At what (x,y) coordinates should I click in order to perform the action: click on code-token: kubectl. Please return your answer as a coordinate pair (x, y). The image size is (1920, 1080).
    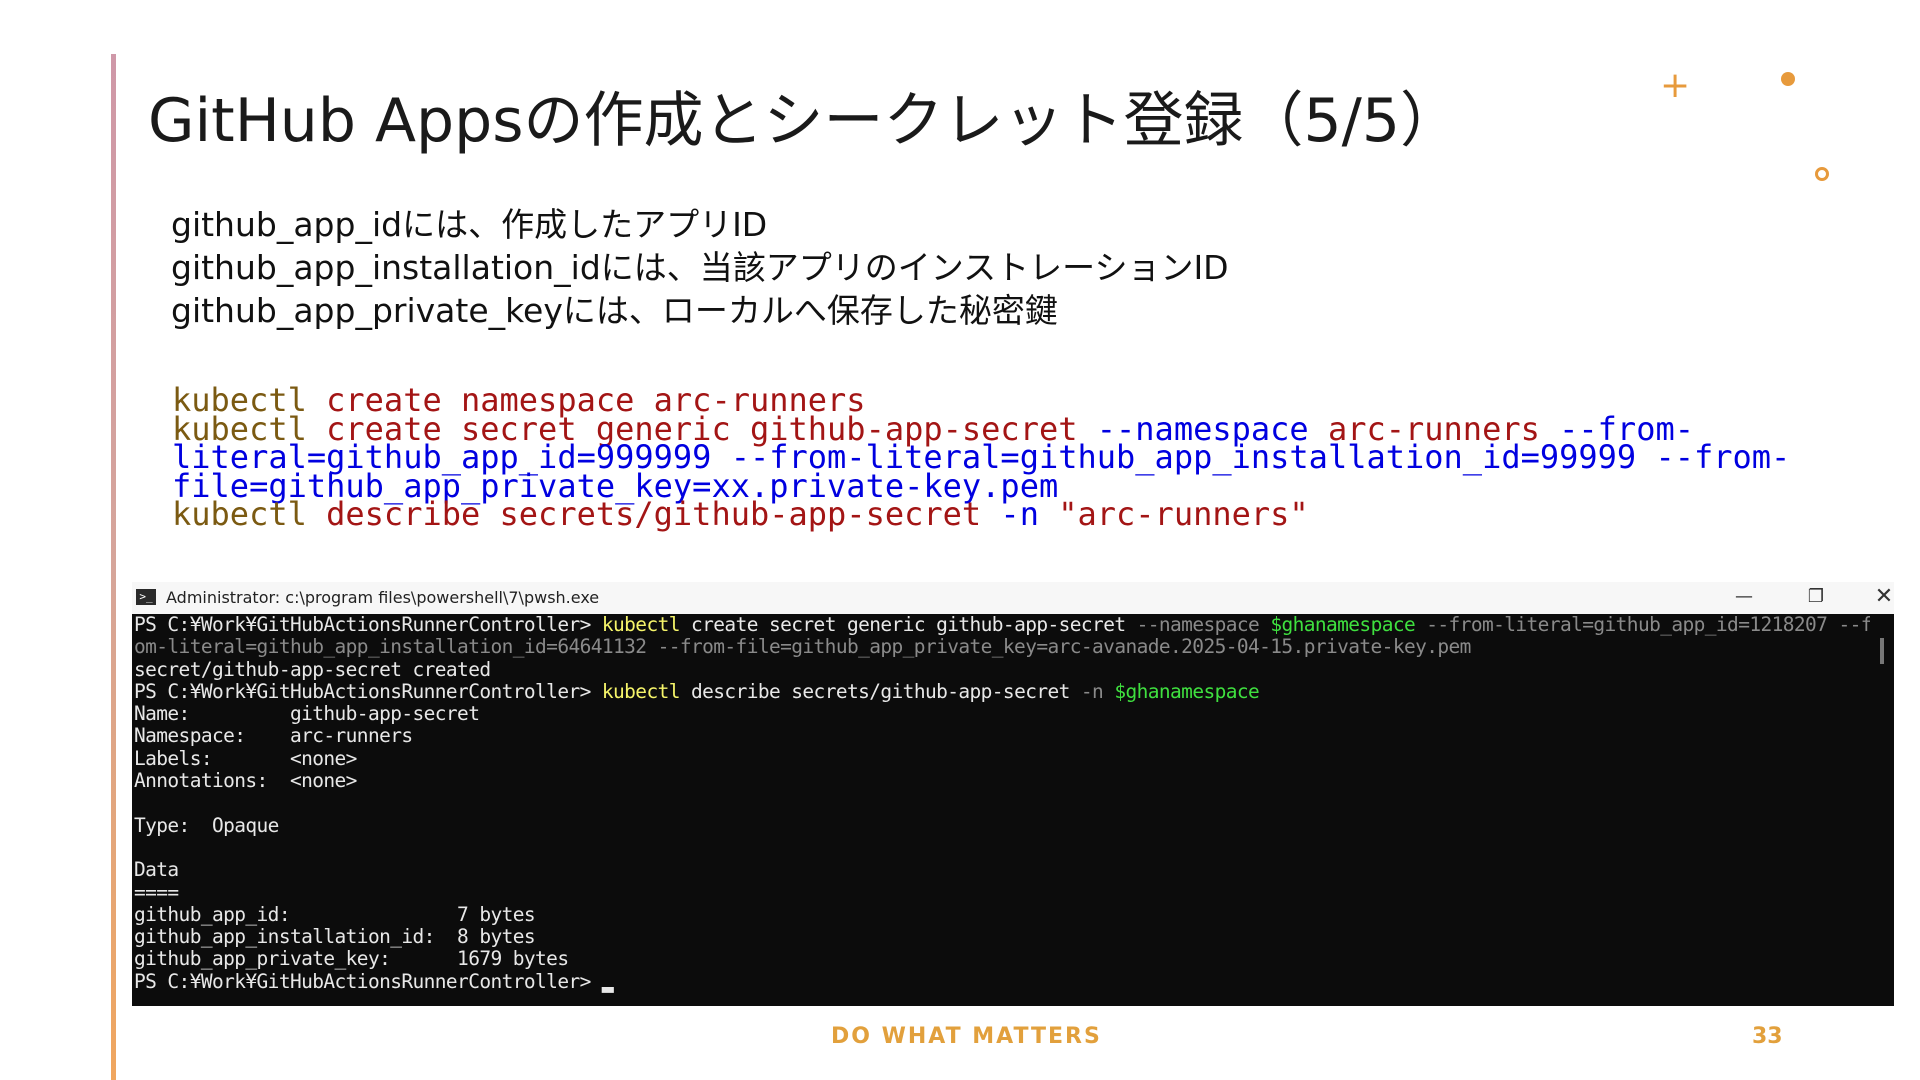
    Looking at the image, I should click on (239, 514).